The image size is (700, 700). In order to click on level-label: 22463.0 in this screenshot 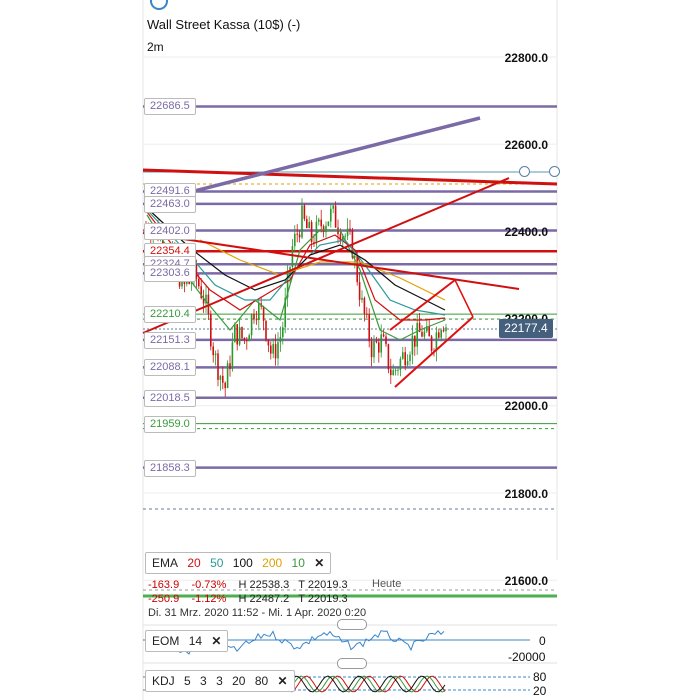, I will do `click(170, 204)`.